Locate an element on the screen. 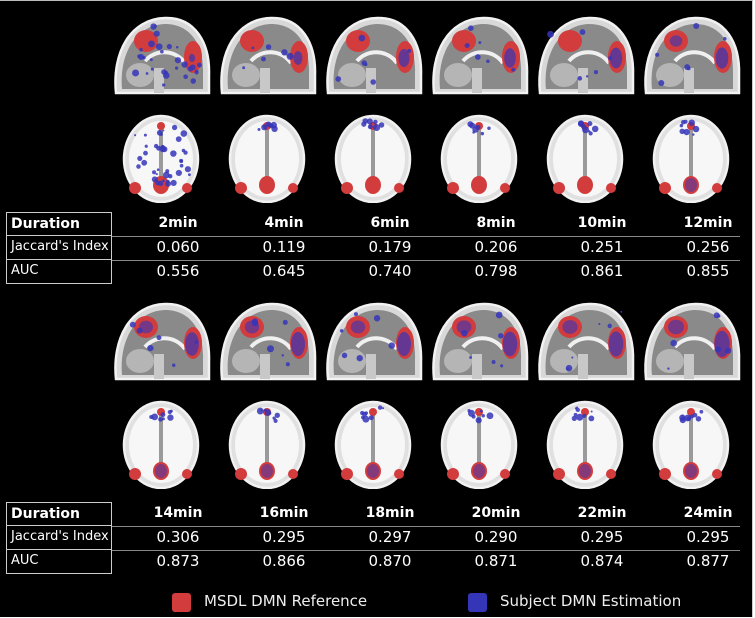 The width and height of the screenshot is (755, 618). auc-value: 0.874 is located at coordinates (602, 561).